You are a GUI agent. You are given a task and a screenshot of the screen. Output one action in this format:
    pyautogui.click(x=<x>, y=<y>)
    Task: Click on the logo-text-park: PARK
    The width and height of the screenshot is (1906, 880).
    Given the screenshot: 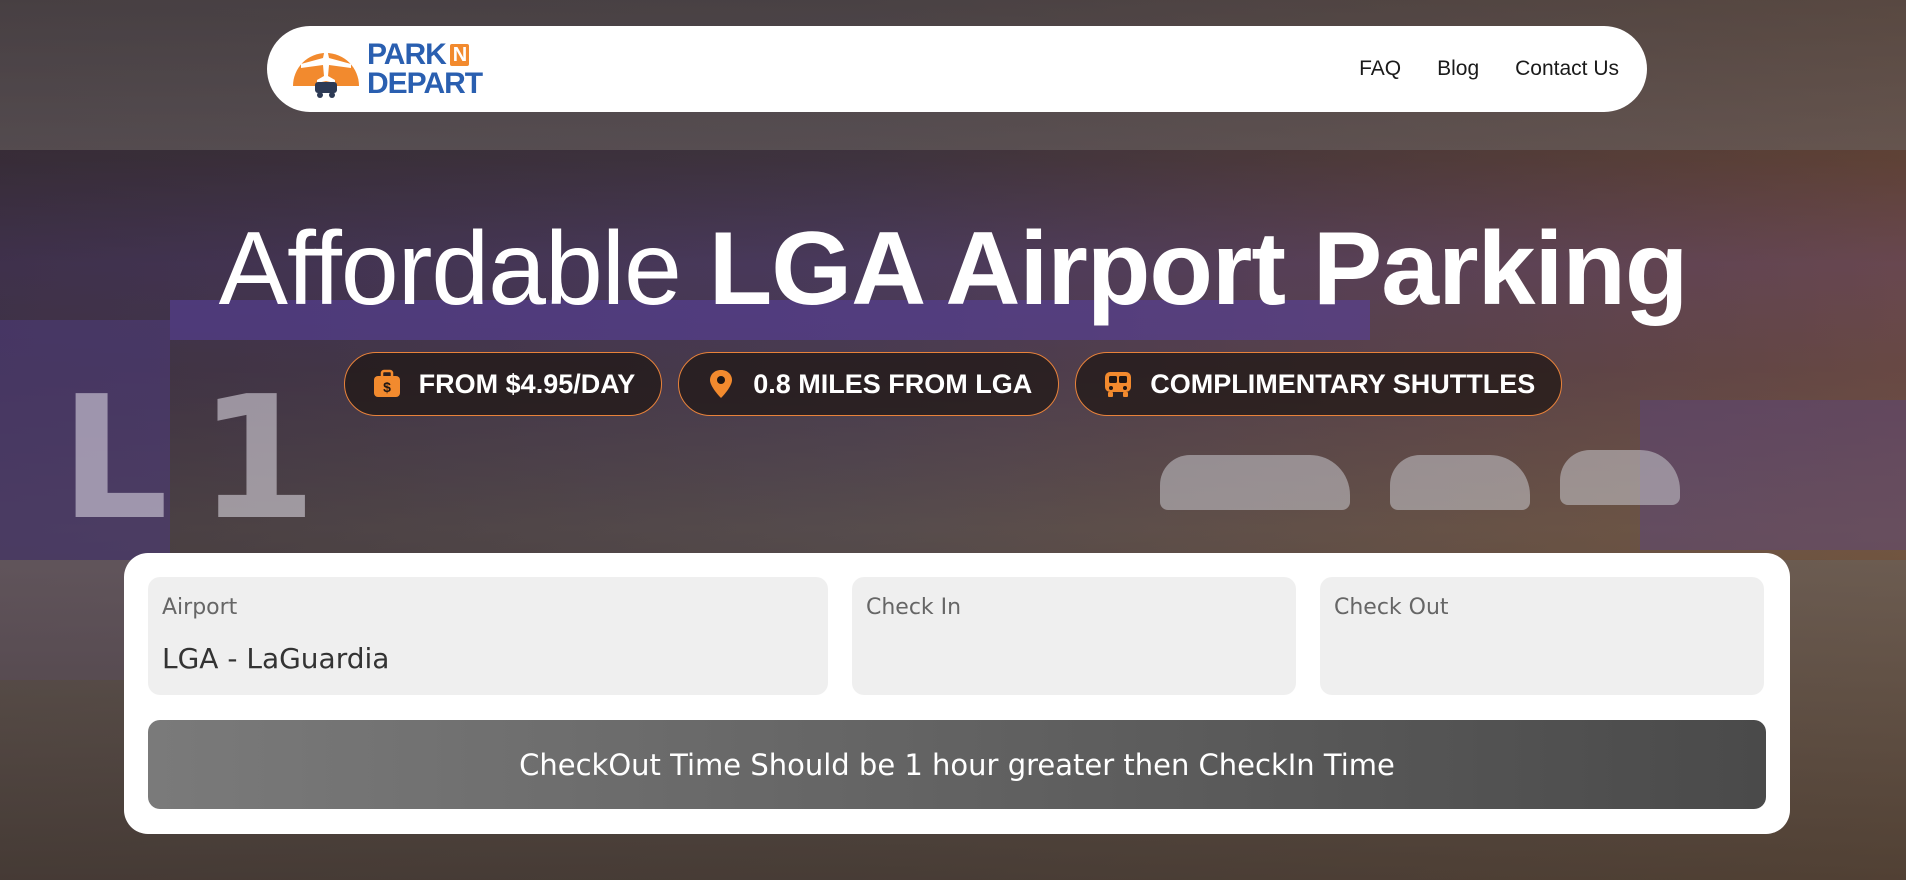 What is the action you would take?
    pyautogui.click(x=407, y=54)
    